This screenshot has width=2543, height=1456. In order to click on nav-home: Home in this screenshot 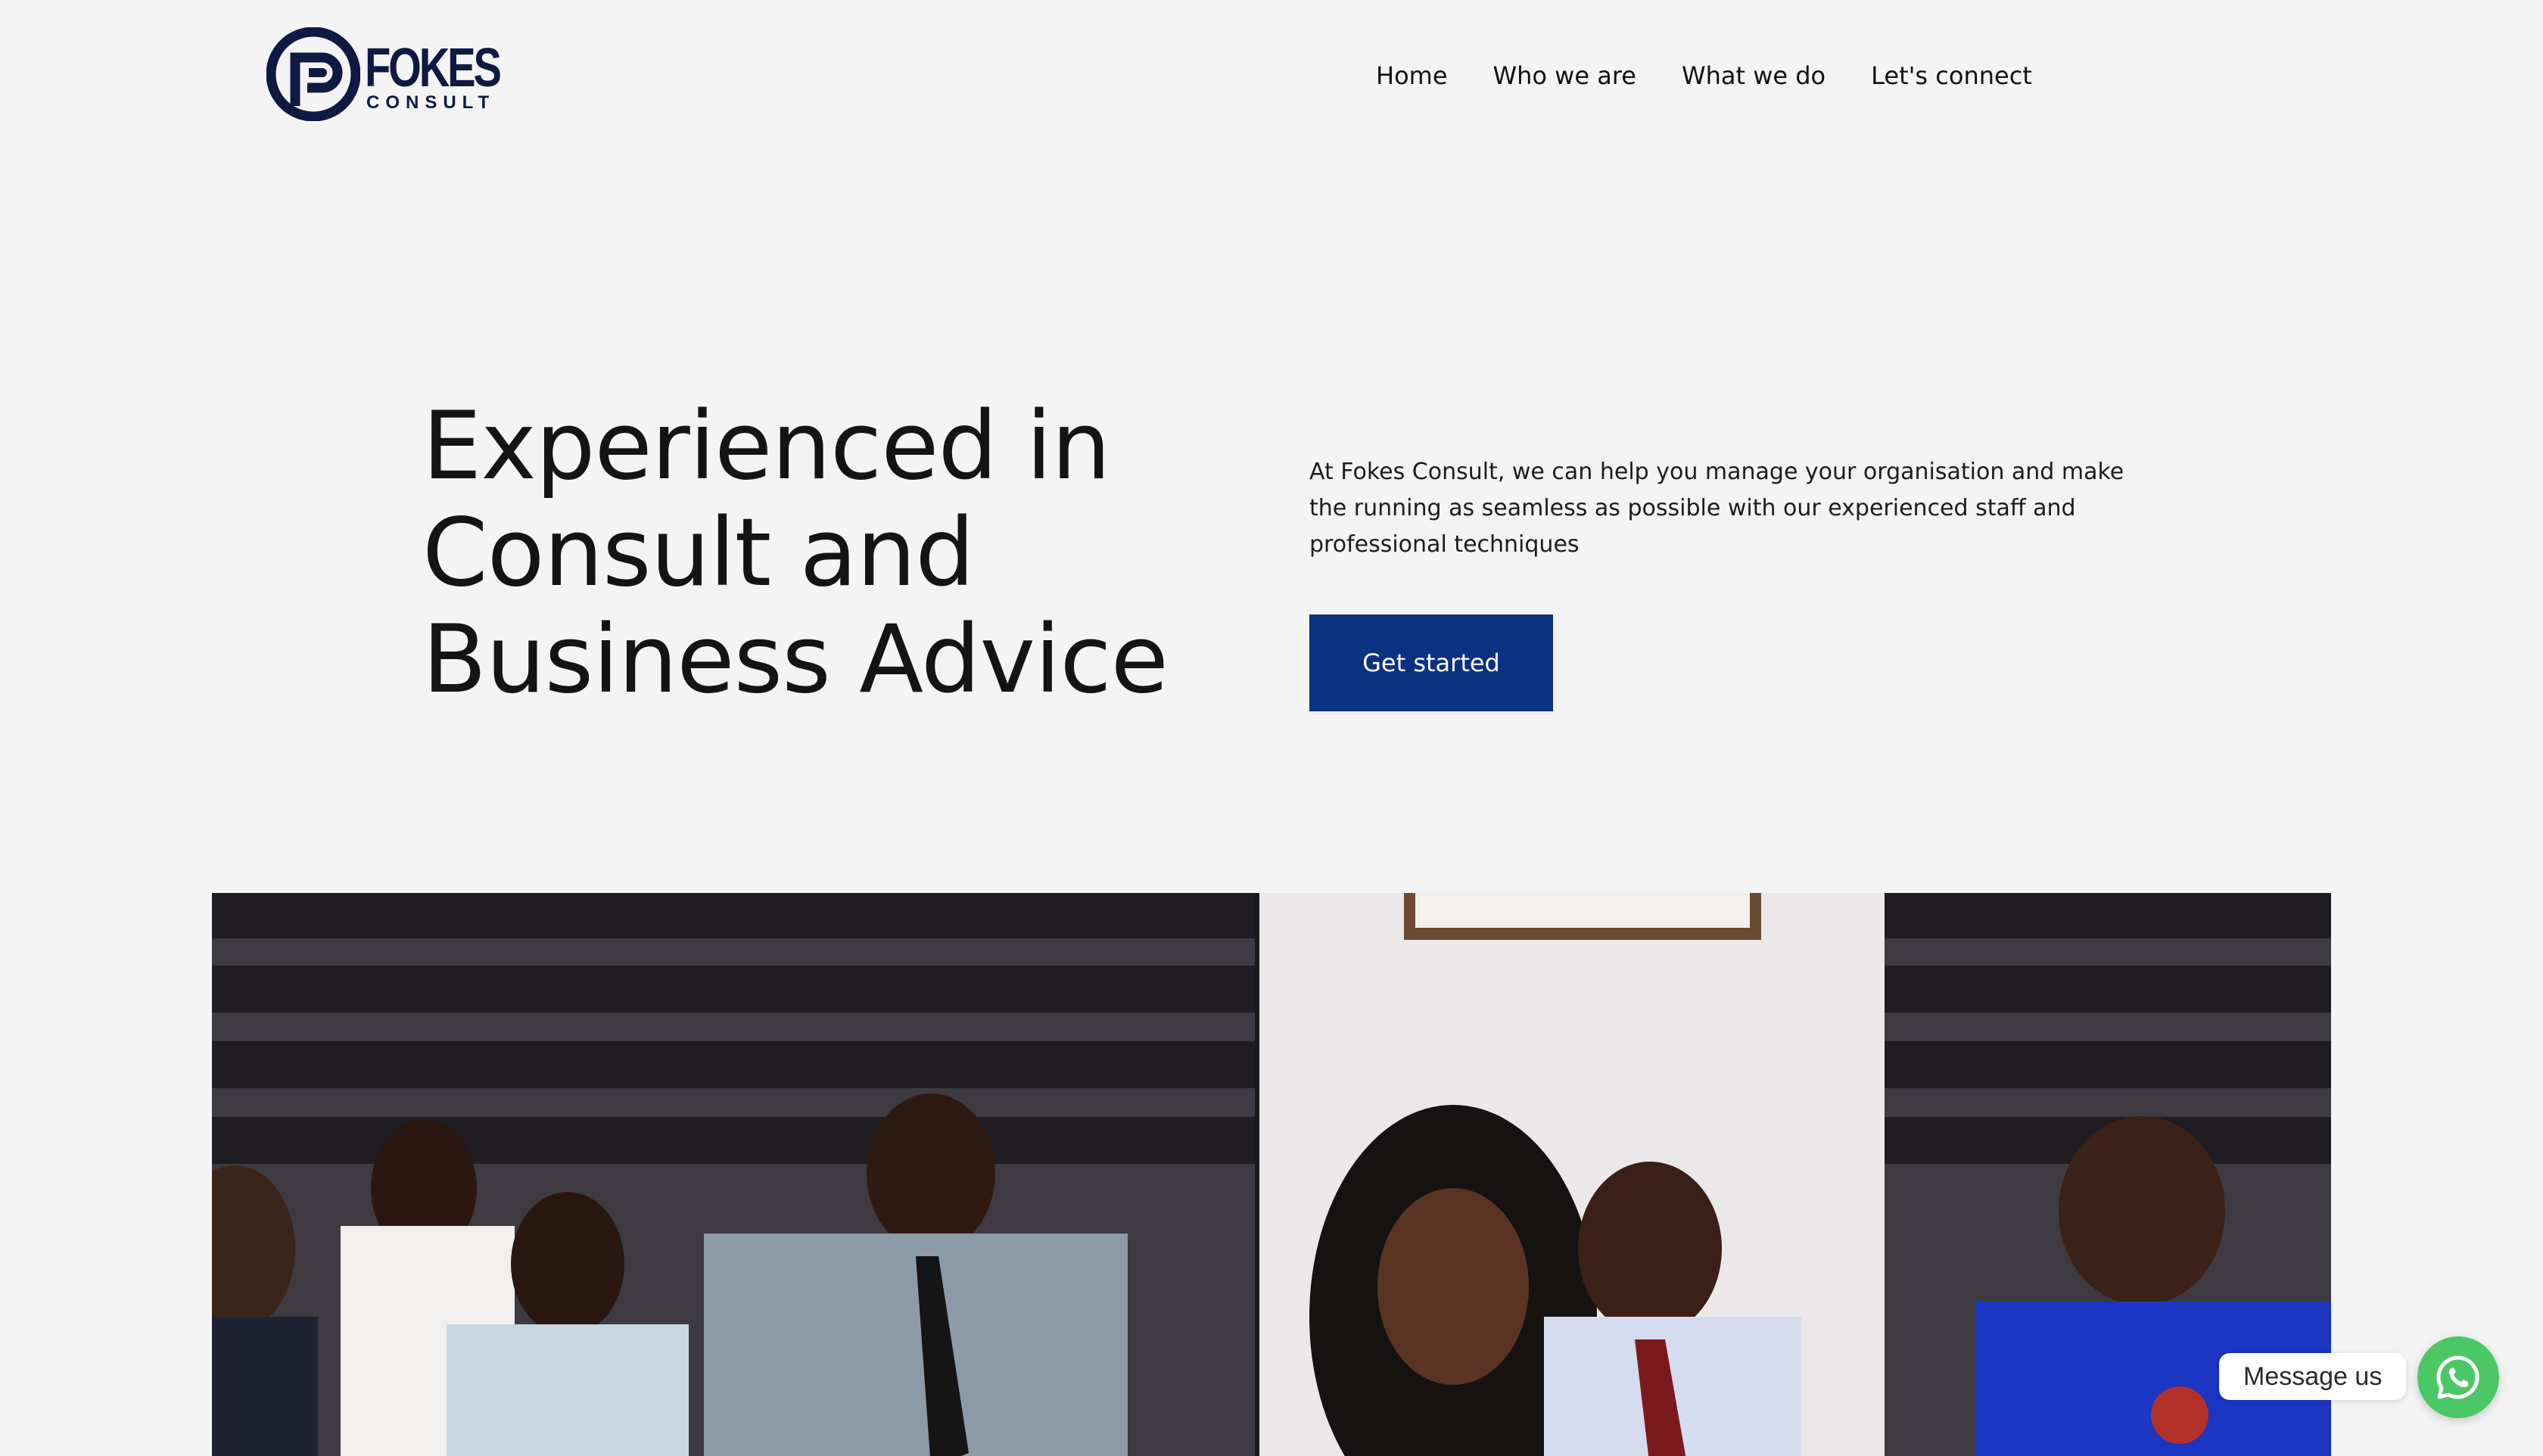, I will do `click(1412, 76)`.